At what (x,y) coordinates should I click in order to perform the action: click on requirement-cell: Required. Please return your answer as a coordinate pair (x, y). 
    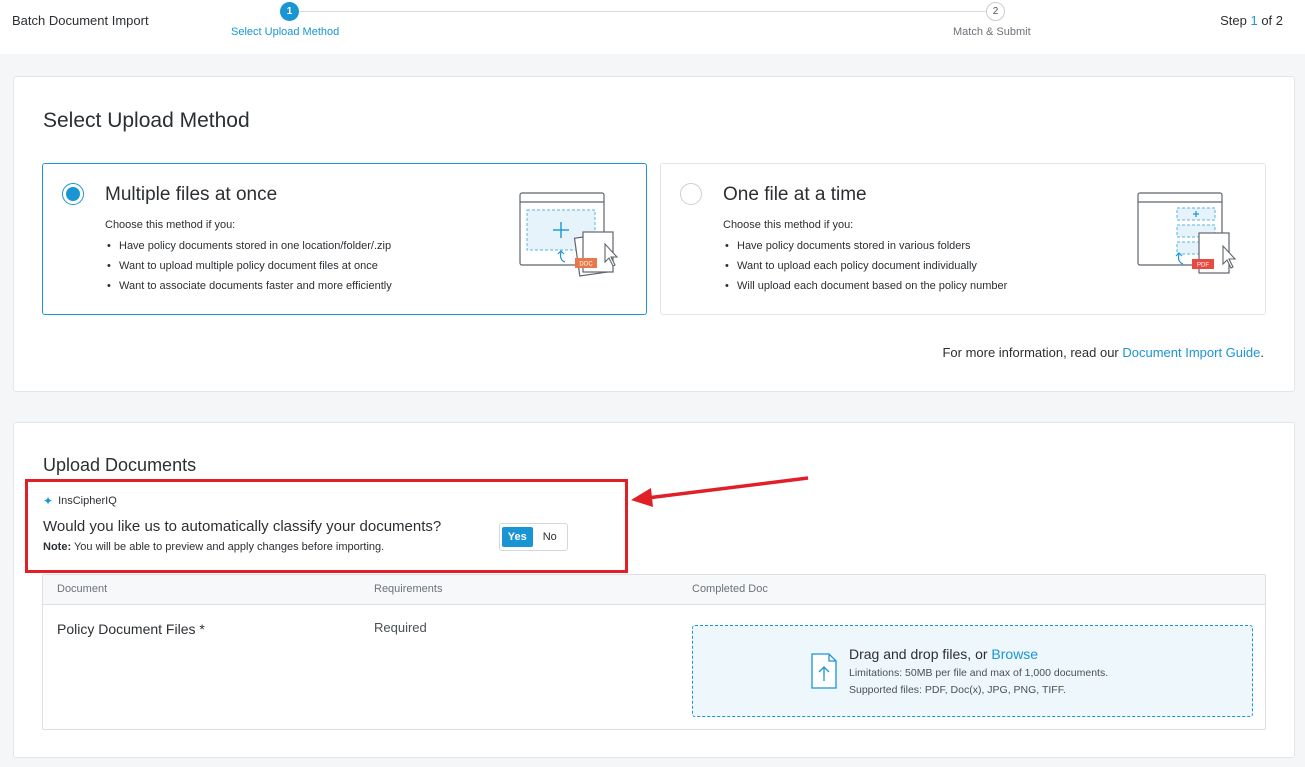
    Looking at the image, I should click on (400, 627).